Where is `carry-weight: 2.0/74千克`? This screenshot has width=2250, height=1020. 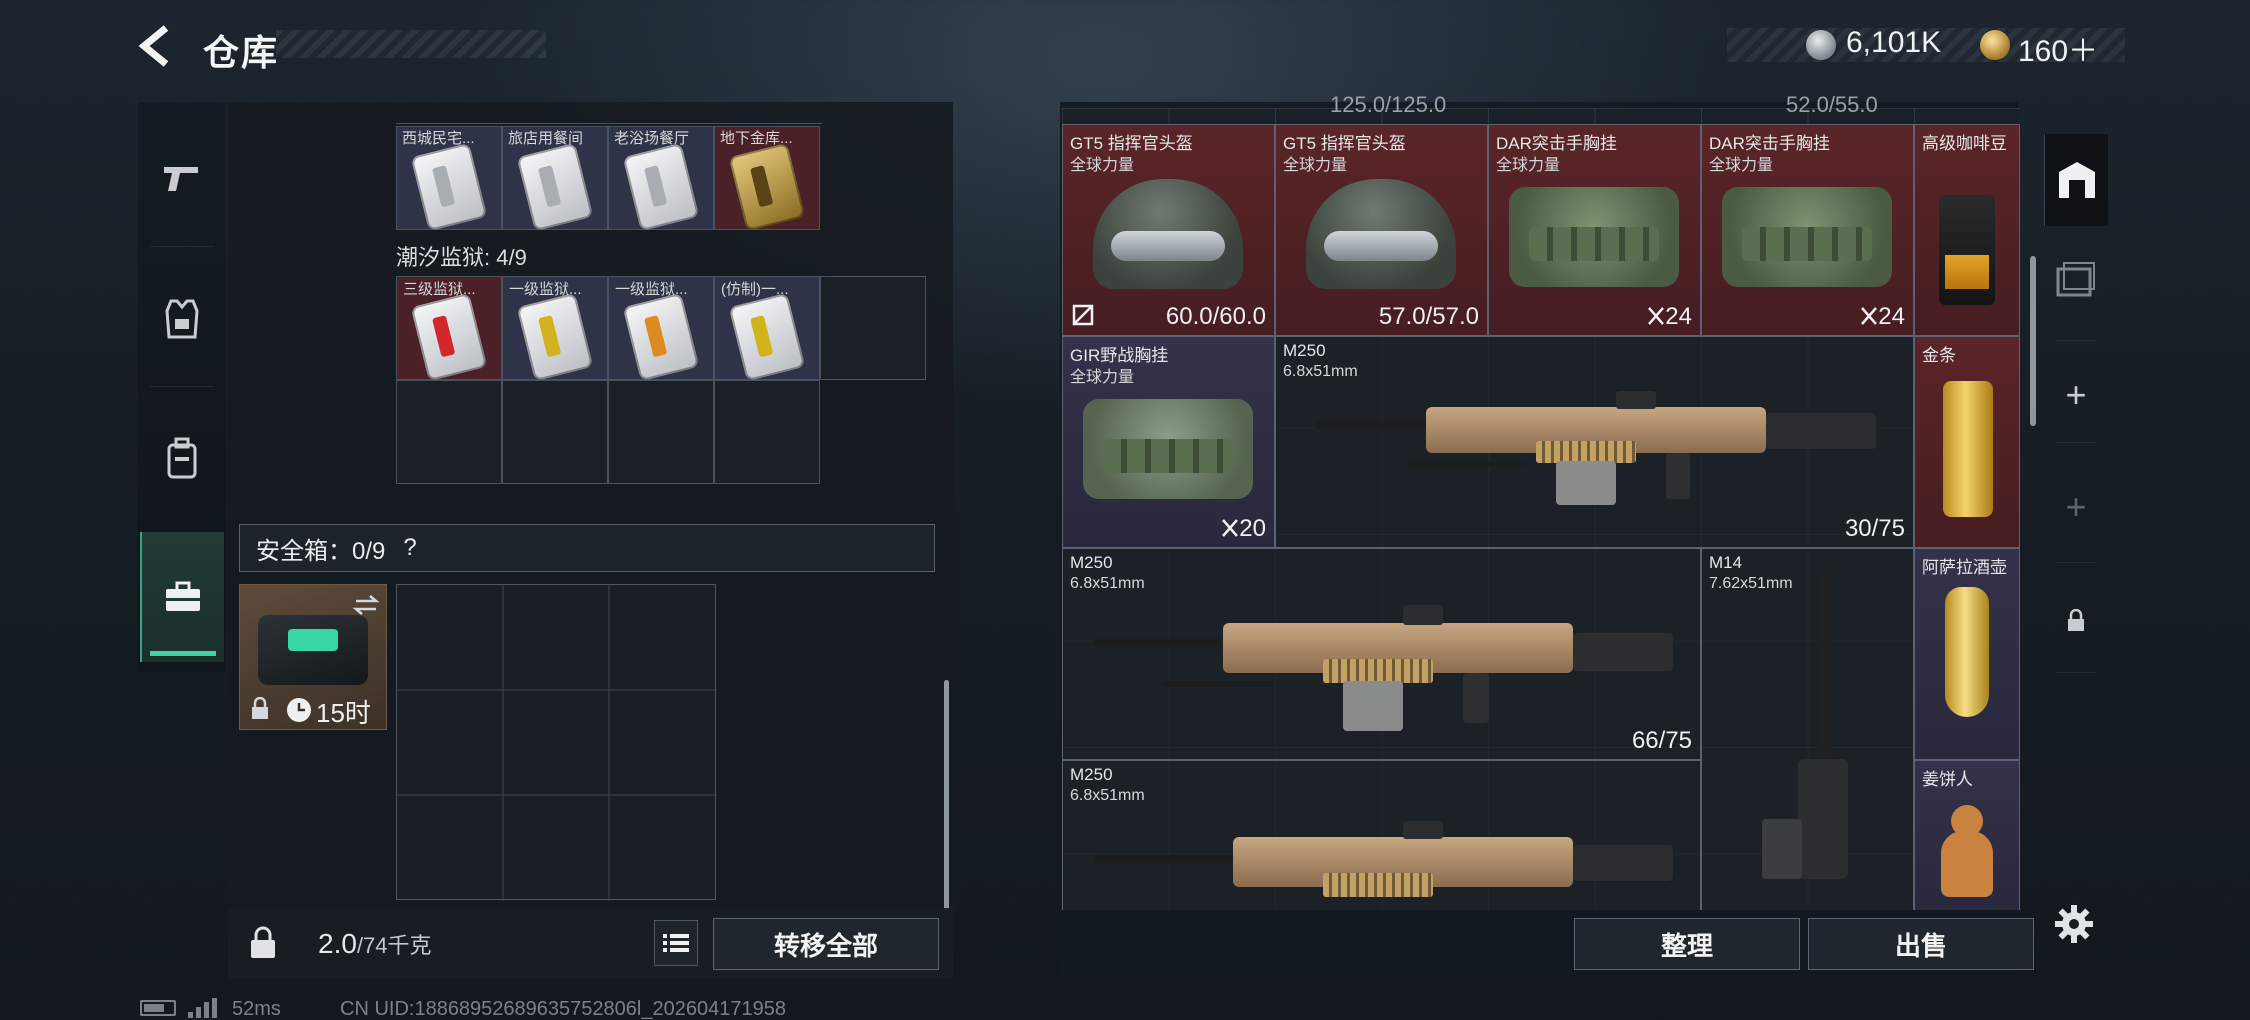
carry-weight: 2.0/74千克 is located at coordinates (375, 944).